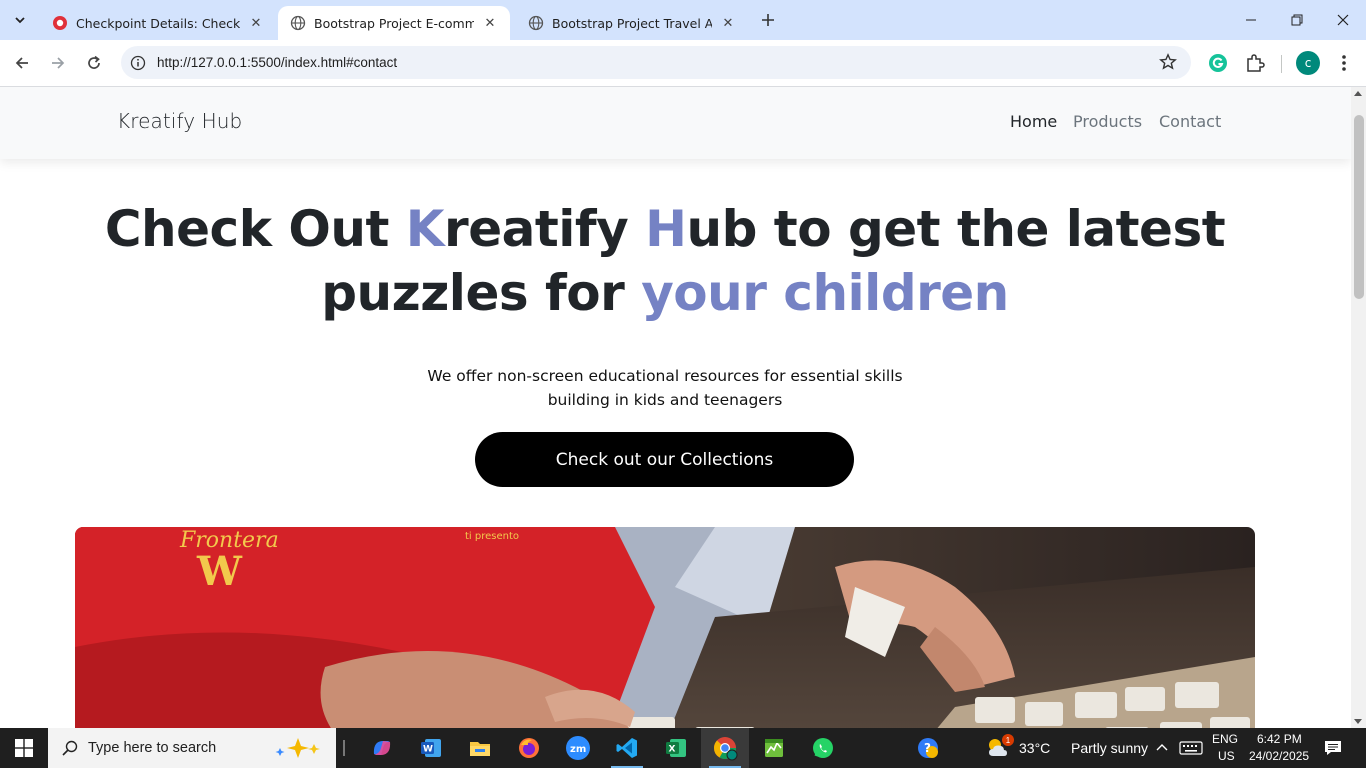 Image resolution: width=1366 pixels, height=768 pixels. What do you see at coordinates (545, 229) in the screenshot?
I see `hero-title-text: reatify` at bounding box center [545, 229].